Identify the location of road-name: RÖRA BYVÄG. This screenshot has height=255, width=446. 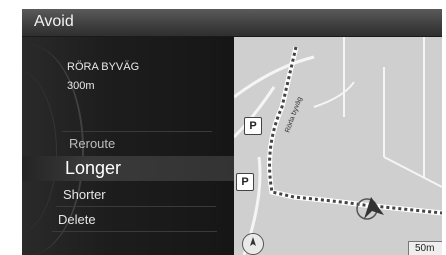
(103, 67).